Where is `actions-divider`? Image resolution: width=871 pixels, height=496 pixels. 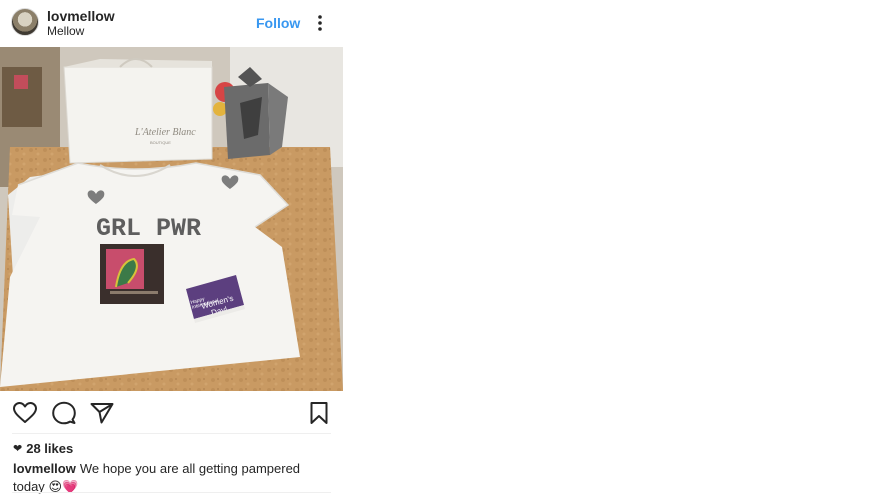 actions-divider is located at coordinates (171, 433).